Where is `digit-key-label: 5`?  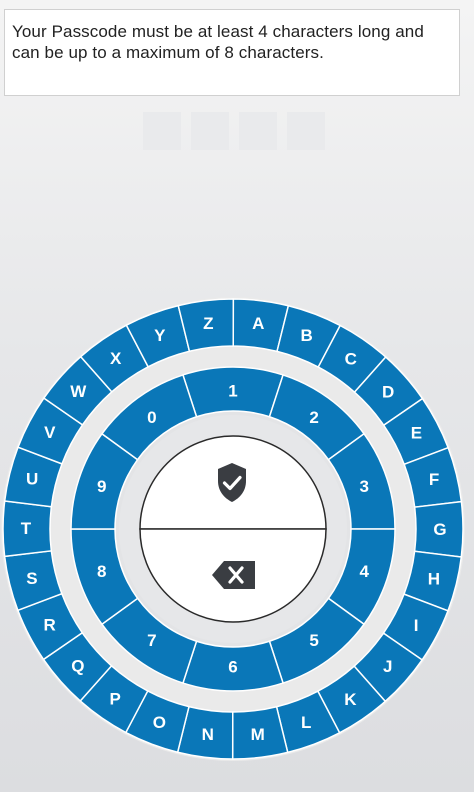
digit-key-label: 5 is located at coordinates (313, 640).